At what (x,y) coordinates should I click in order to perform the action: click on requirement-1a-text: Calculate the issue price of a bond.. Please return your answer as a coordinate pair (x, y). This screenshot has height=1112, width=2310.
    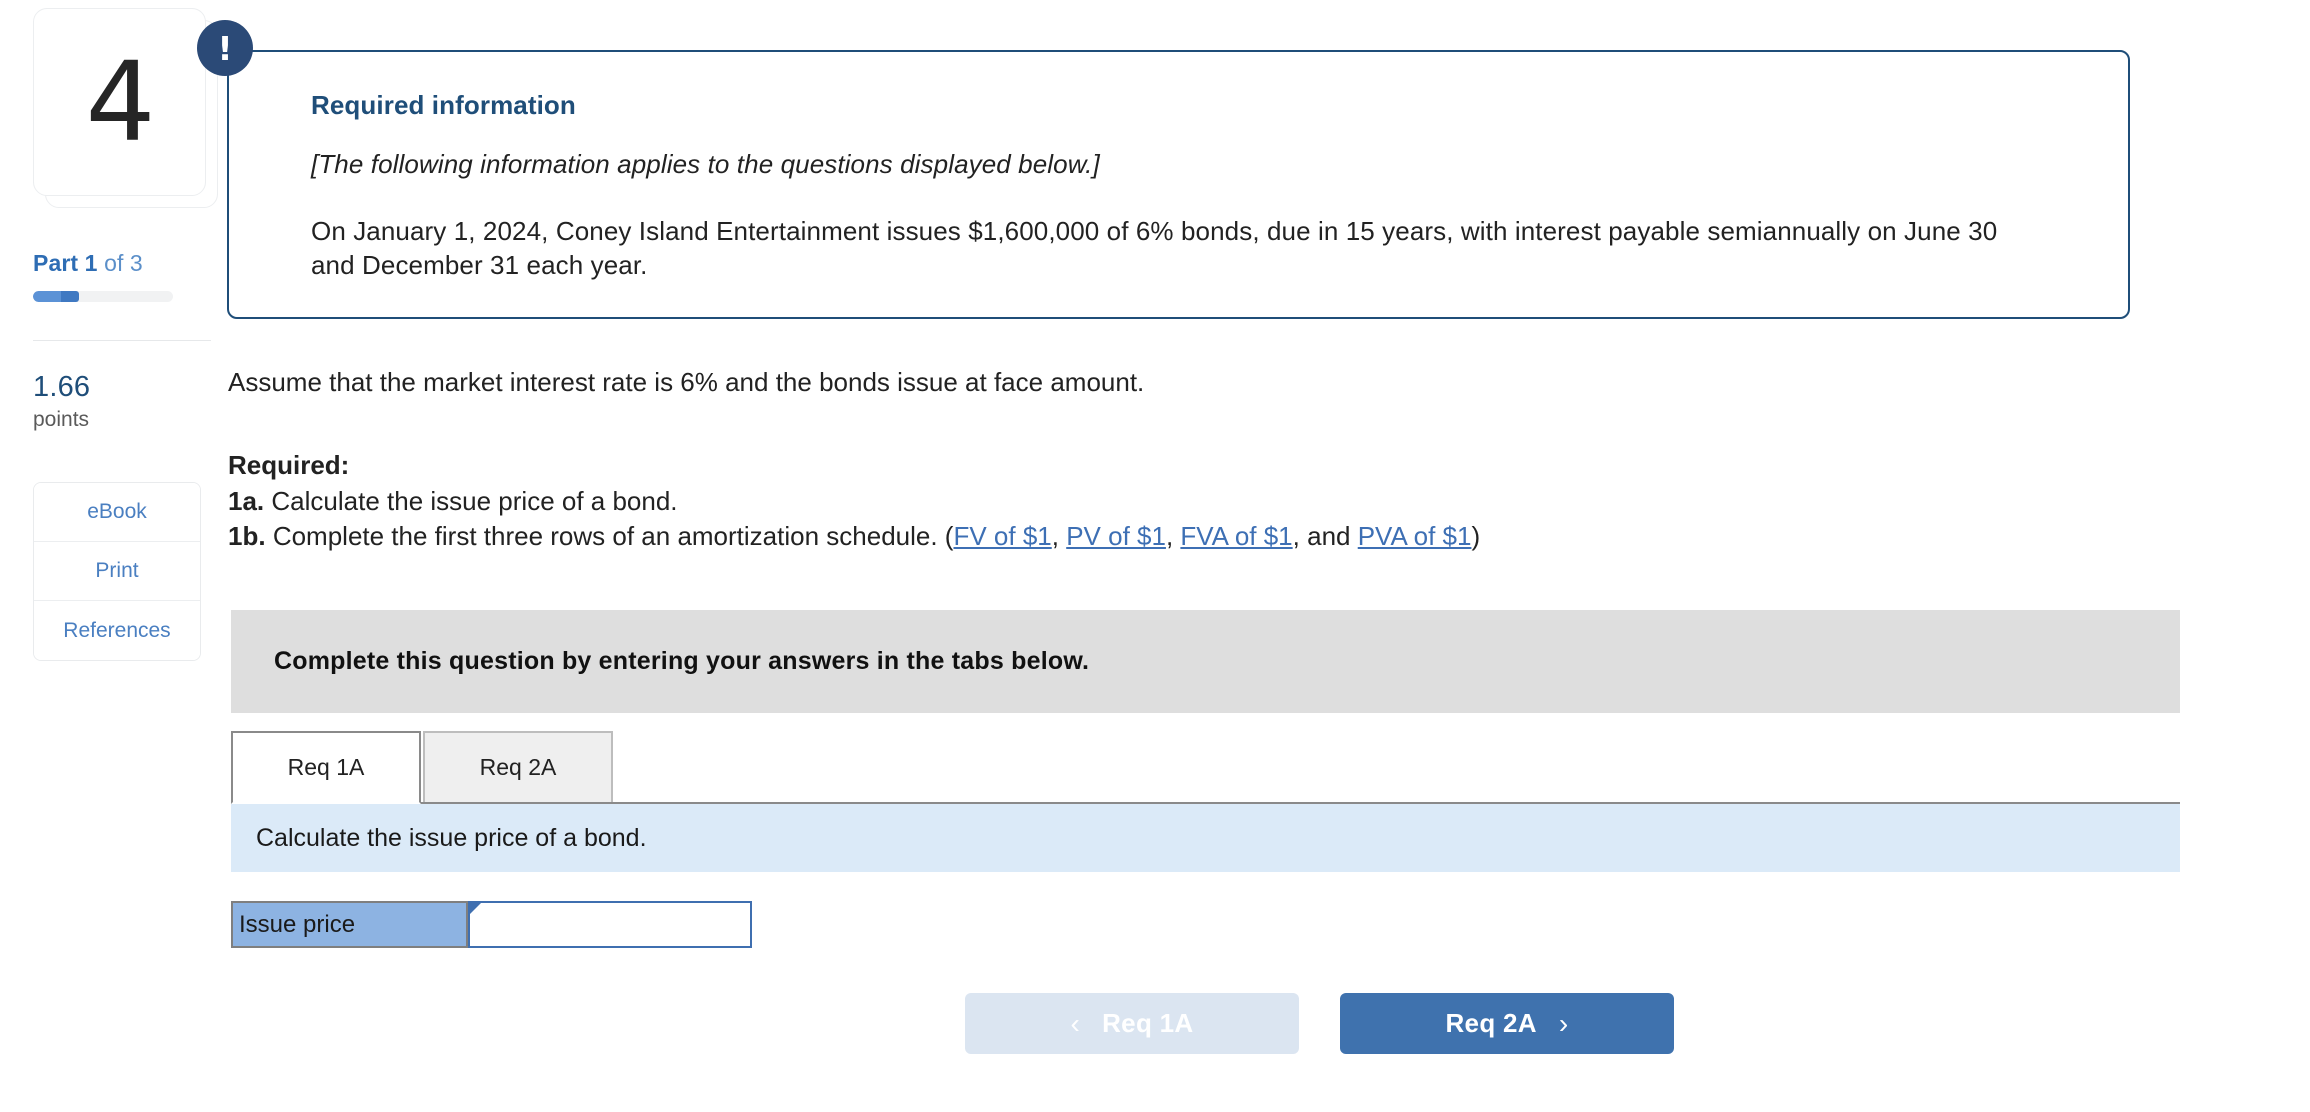
    Looking at the image, I should click on (474, 500).